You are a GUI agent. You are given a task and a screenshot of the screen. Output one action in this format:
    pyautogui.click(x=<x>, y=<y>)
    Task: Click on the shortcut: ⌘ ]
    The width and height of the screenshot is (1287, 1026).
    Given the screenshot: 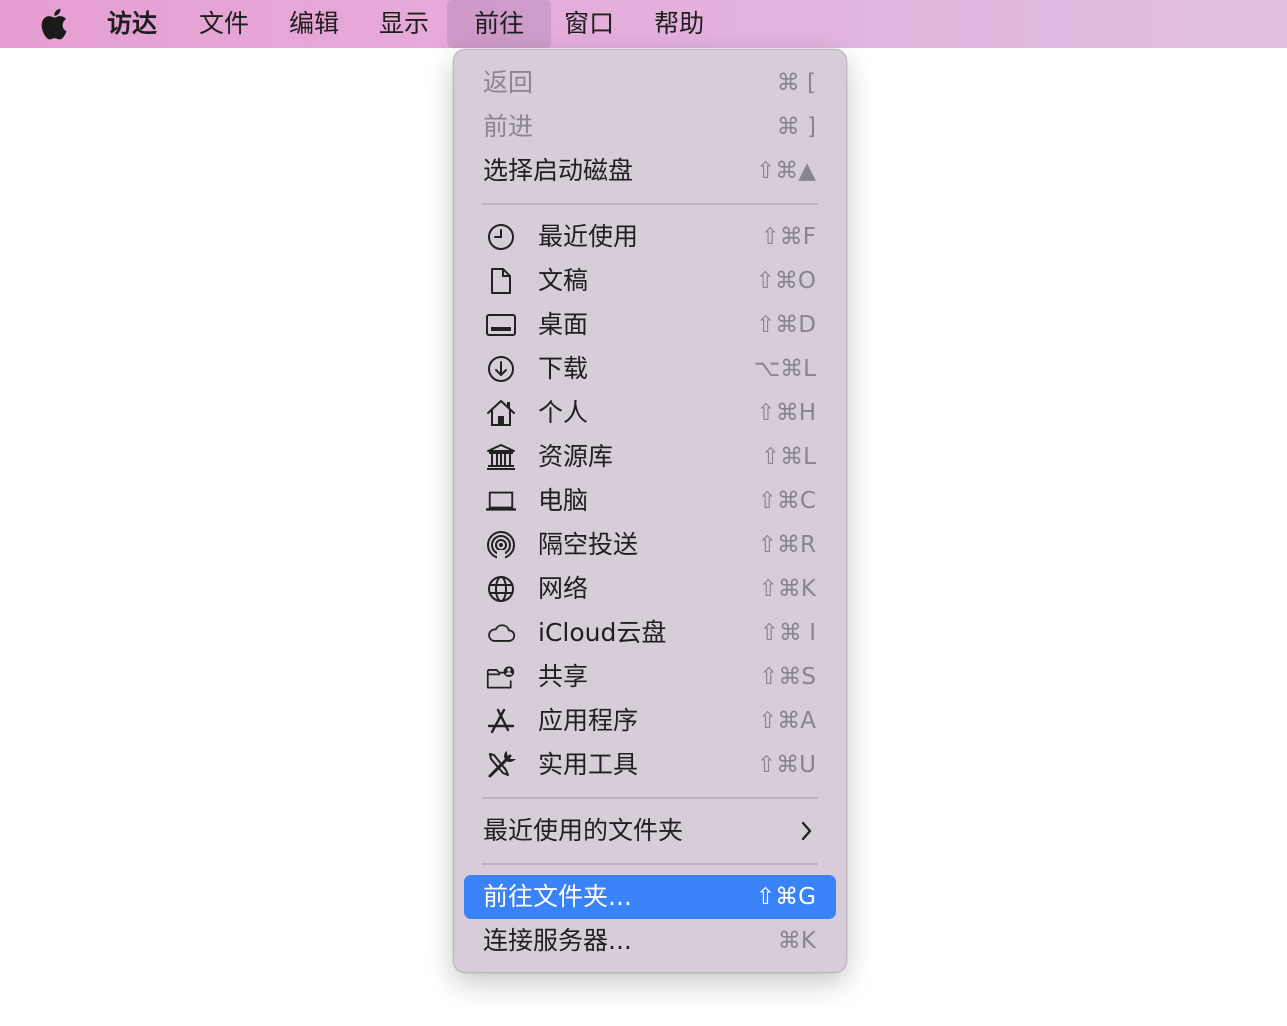 What is the action you would take?
    pyautogui.click(x=796, y=127)
    